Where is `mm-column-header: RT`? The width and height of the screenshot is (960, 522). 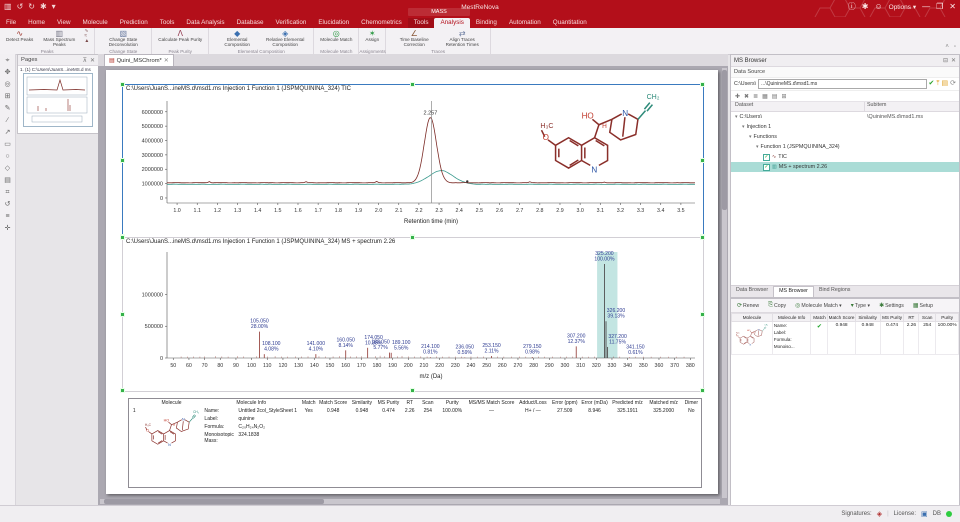 mm-column-header: RT is located at coordinates (911, 317).